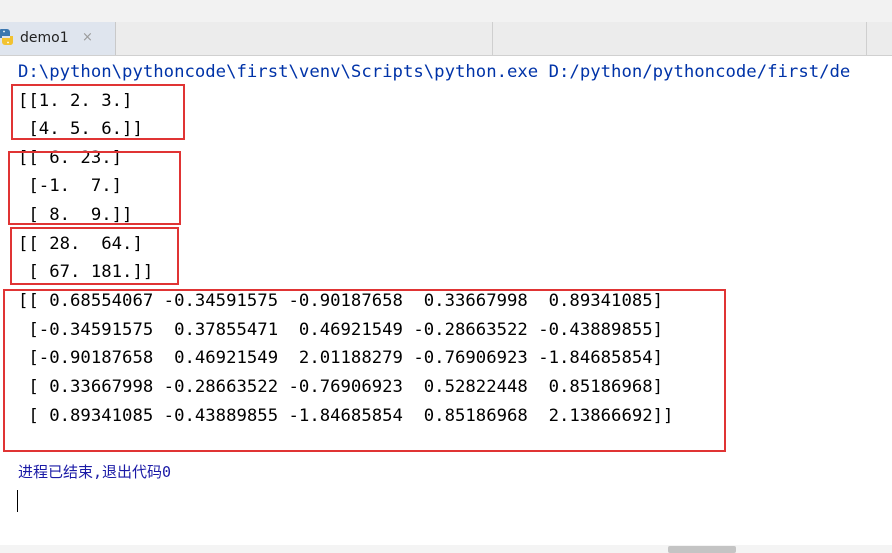 The height and width of the screenshot is (553, 892). Describe the element at coordinates (7, 37) in the screenshot. I see `python-file-icon` at that location.